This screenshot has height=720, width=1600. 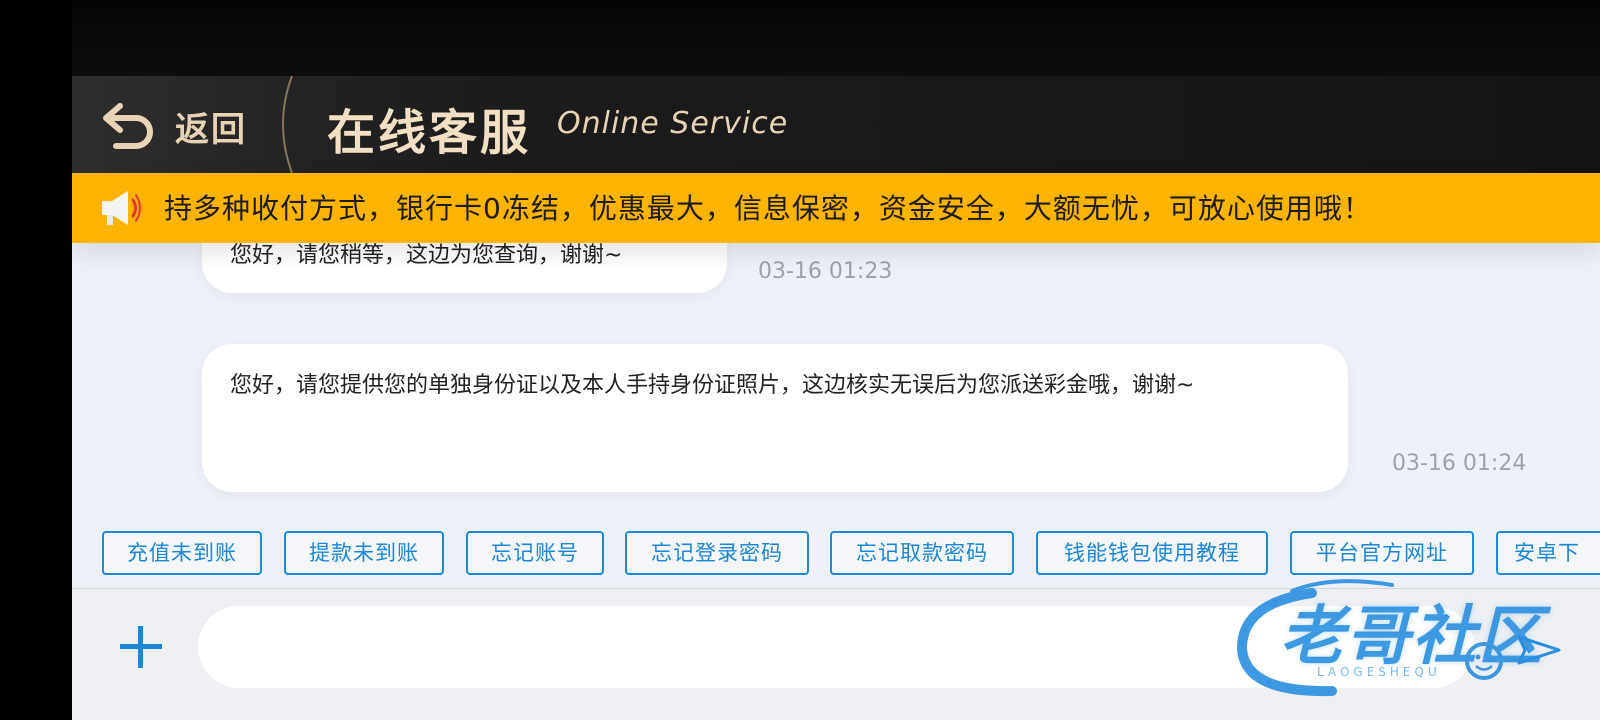 I want to click on message-timestamp: 03-16 01:24, so click(x=1459, y=463).